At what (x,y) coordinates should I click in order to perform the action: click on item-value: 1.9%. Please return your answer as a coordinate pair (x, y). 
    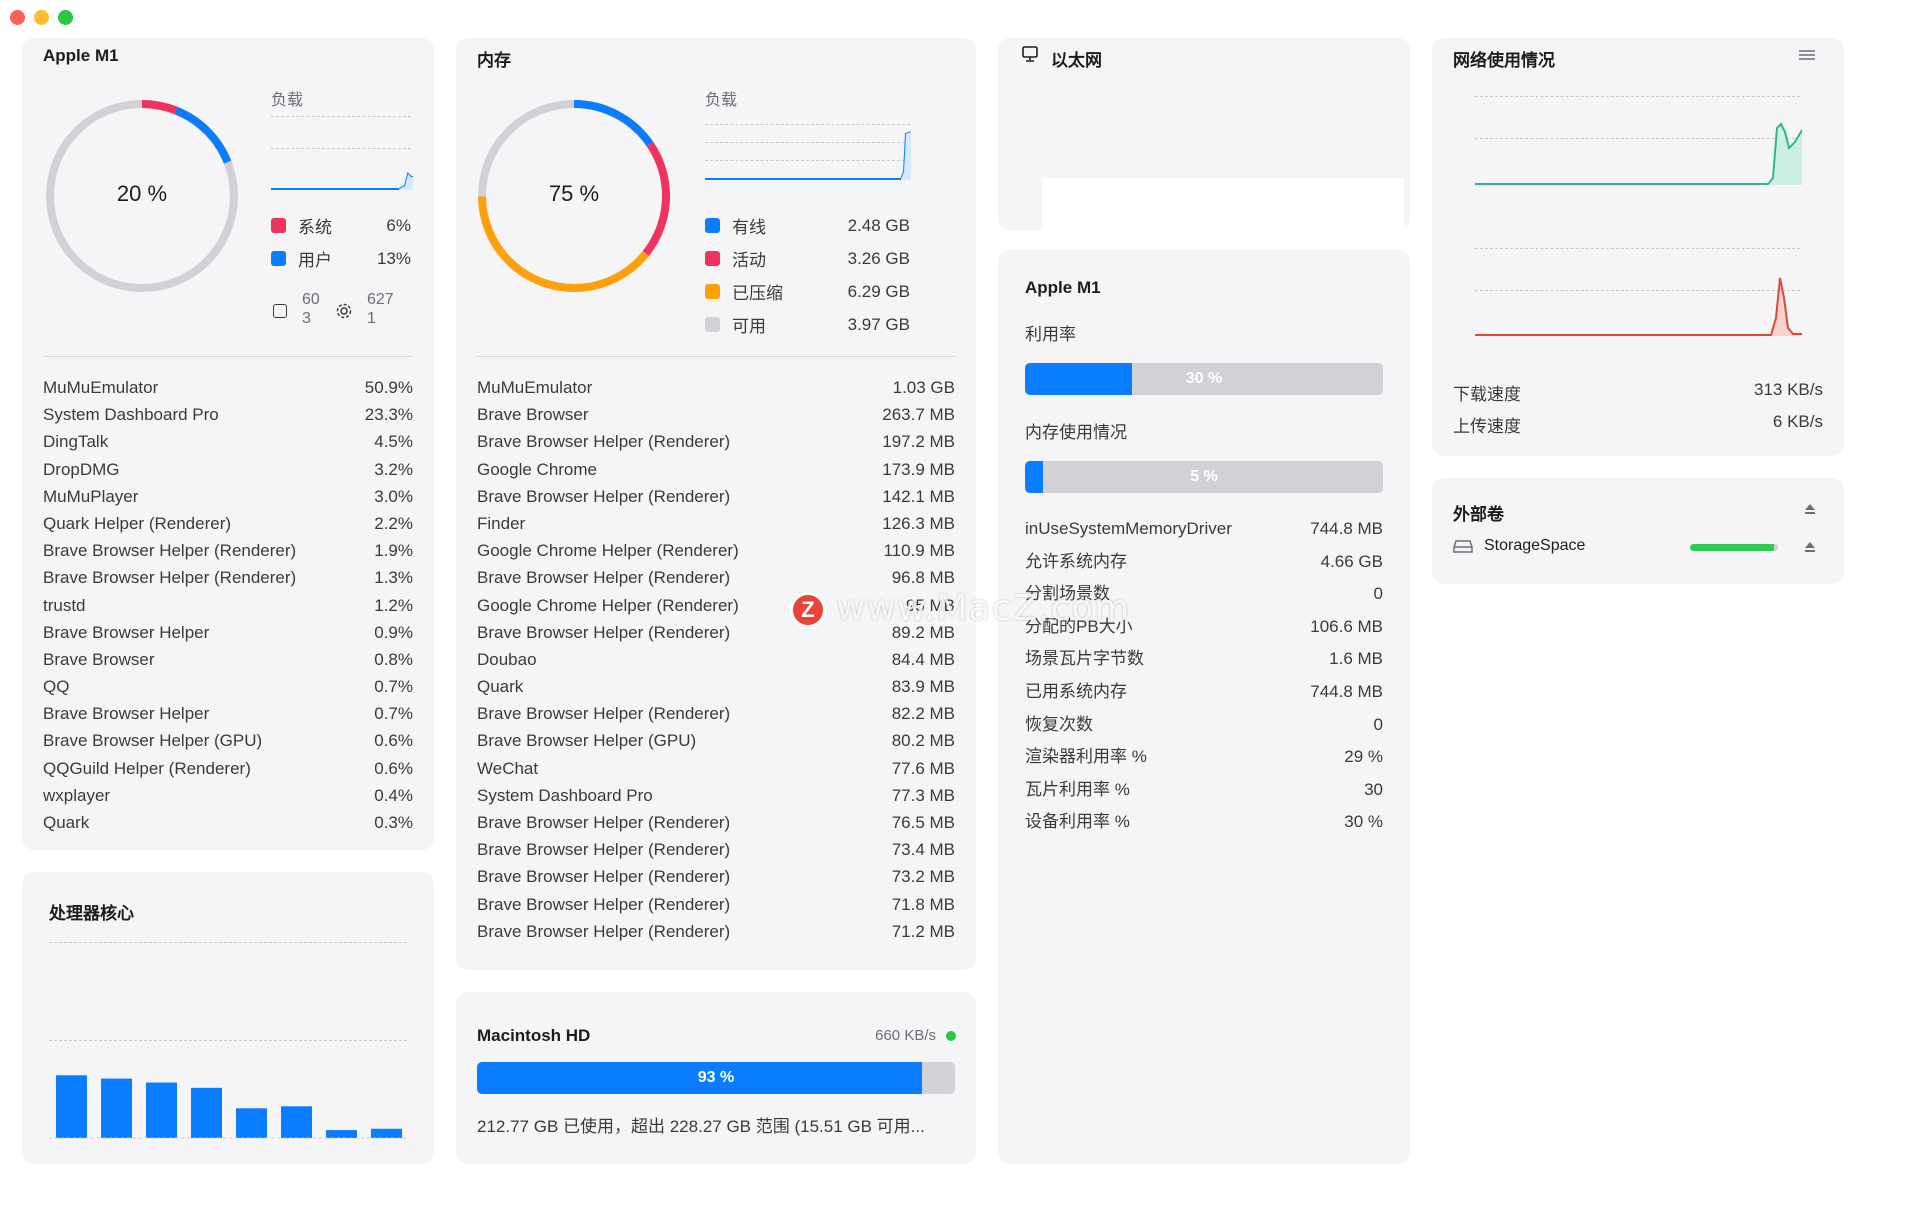
    Looking at the image, I should click on (393, 551).